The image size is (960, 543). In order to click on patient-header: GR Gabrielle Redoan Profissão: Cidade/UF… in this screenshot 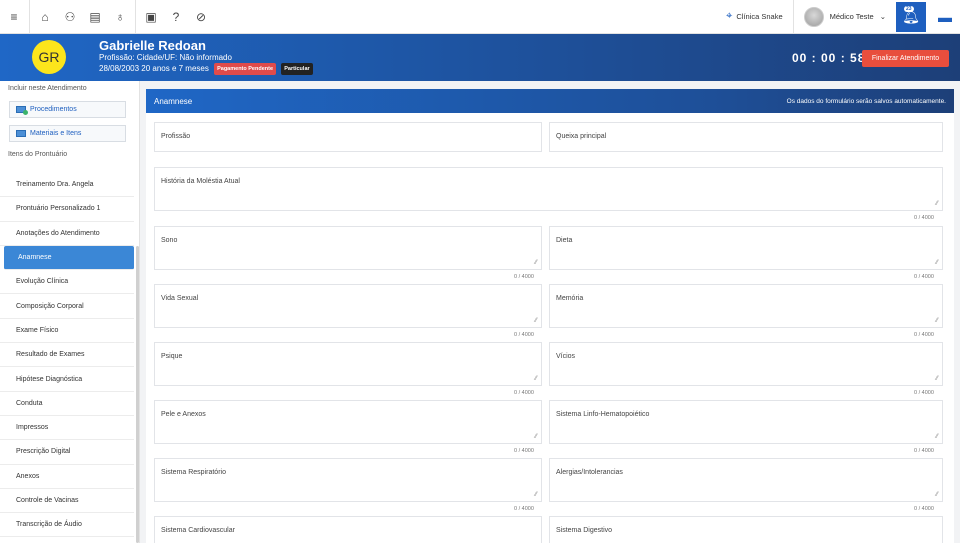, I will do `click(480, 57)`.